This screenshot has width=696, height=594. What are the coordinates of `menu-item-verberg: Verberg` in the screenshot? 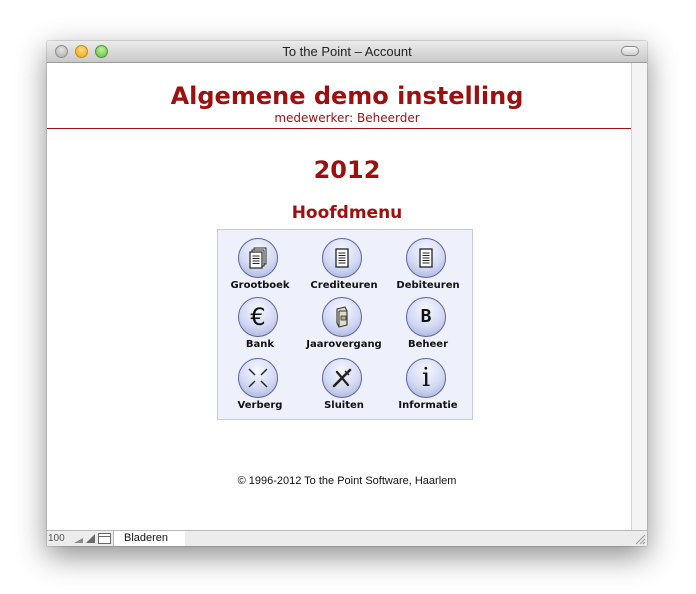 It's located at (260, 388).